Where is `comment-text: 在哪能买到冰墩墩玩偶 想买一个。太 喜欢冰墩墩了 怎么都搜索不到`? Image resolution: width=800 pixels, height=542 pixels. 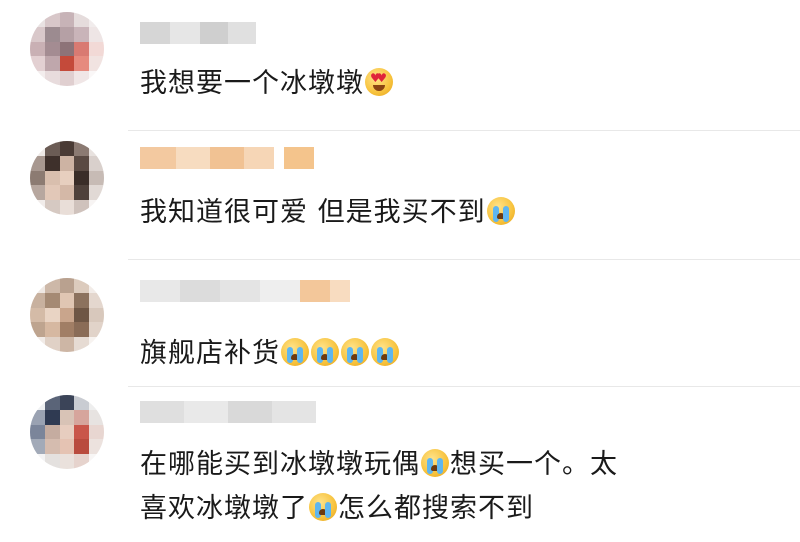 comment-text: 在哪能买到冰墩墩玩偶 想买一个。太 喜欢冰墩墩了 怎么都搜索不到 is located at coordinates (379, 486).